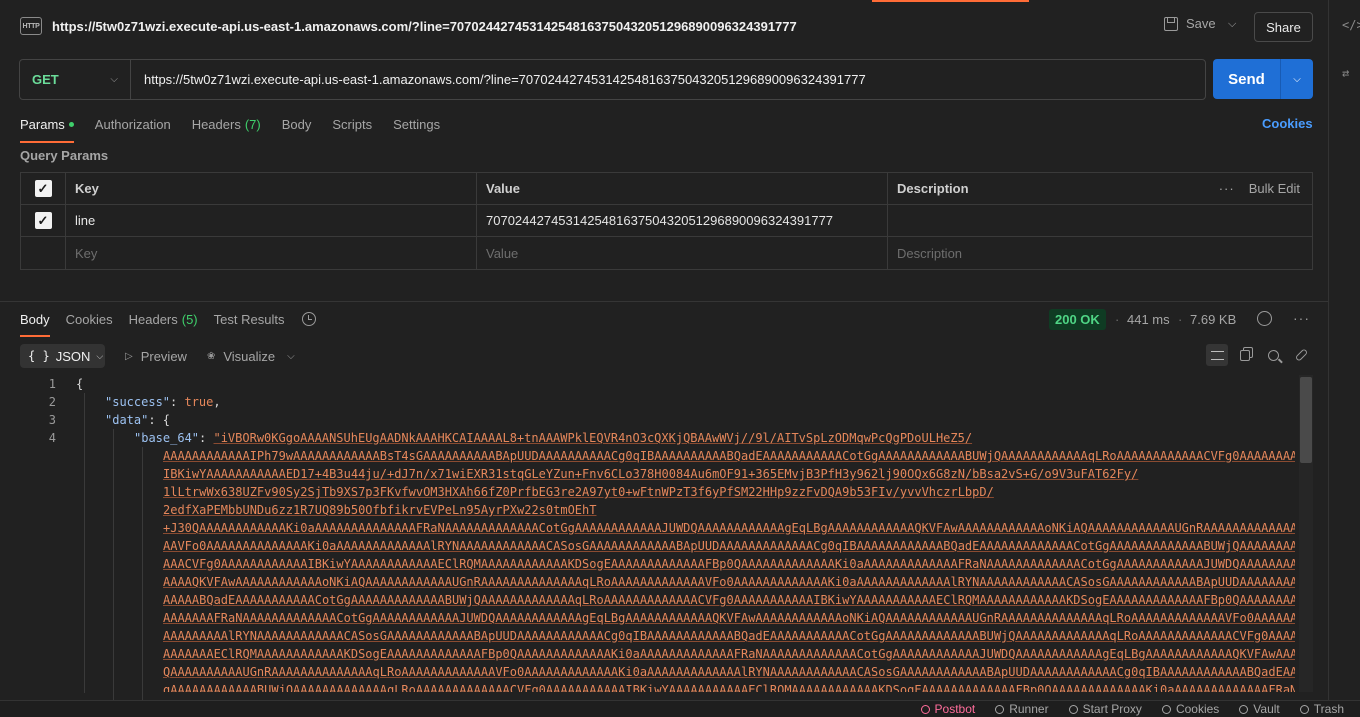 Image resolution: width=1360 pixels, height=717 pixels. I want to click on footer-cookies-button: Cookies, so click(1190, 709).